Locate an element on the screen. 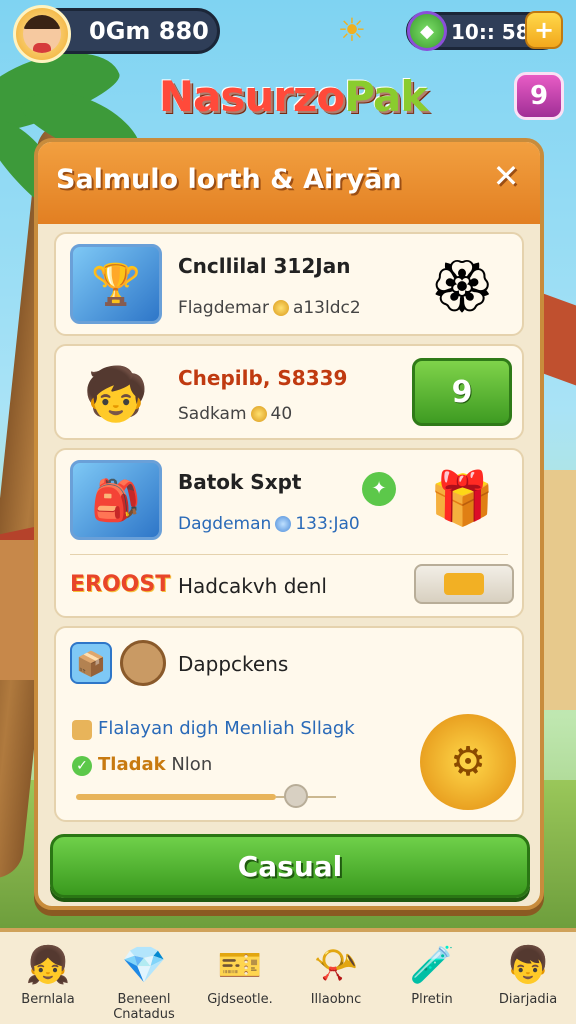 The width and height of the screenshot is (576, 1024). avatar is located at coordinates (42, 34).